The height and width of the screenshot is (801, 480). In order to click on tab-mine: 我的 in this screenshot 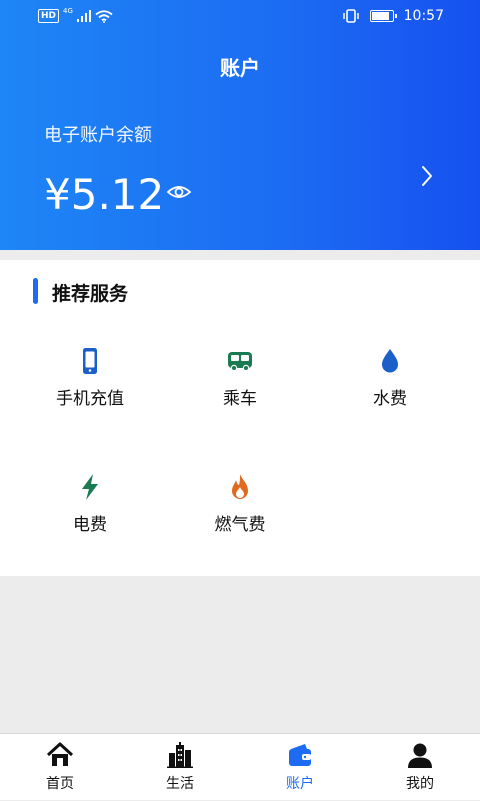, I will do `click(420, 767)`.